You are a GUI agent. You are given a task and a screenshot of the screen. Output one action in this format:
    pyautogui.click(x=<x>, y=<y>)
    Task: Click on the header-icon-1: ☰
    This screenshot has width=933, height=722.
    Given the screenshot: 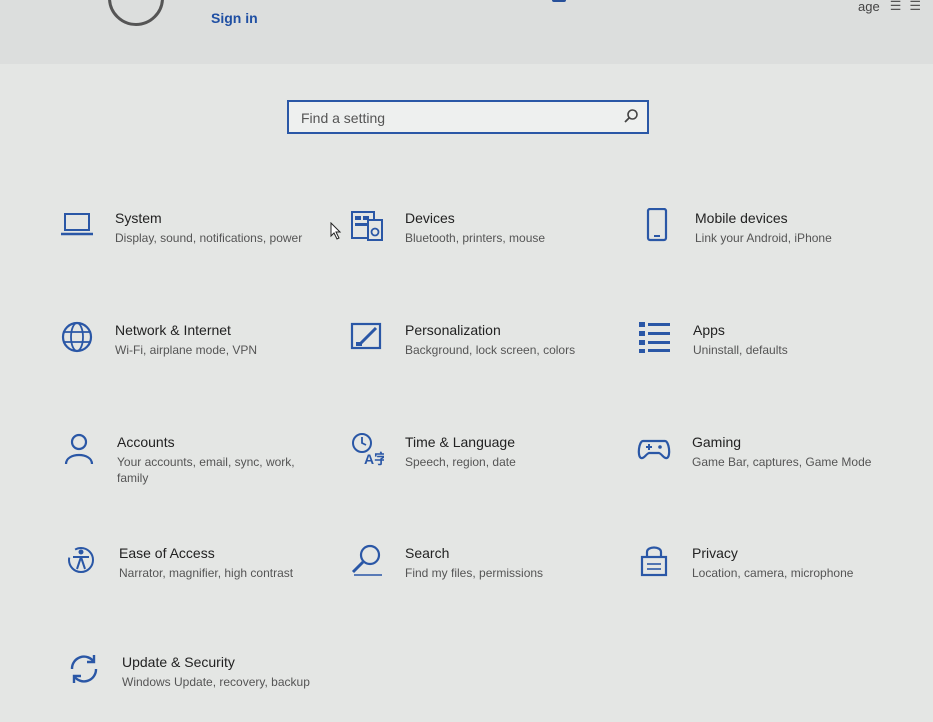 What is the action you would take?
    pyautogui.click(x=896, y=7)
    